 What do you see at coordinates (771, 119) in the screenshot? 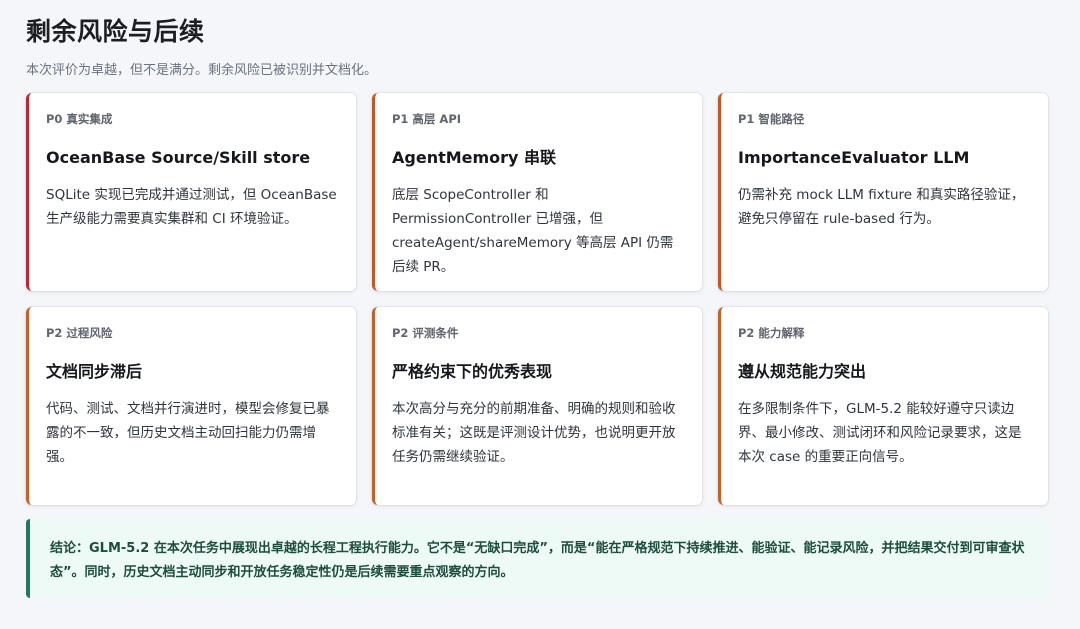
I see `risk-priority-tag: P1 智能路径` at bounding box center [771, 119].